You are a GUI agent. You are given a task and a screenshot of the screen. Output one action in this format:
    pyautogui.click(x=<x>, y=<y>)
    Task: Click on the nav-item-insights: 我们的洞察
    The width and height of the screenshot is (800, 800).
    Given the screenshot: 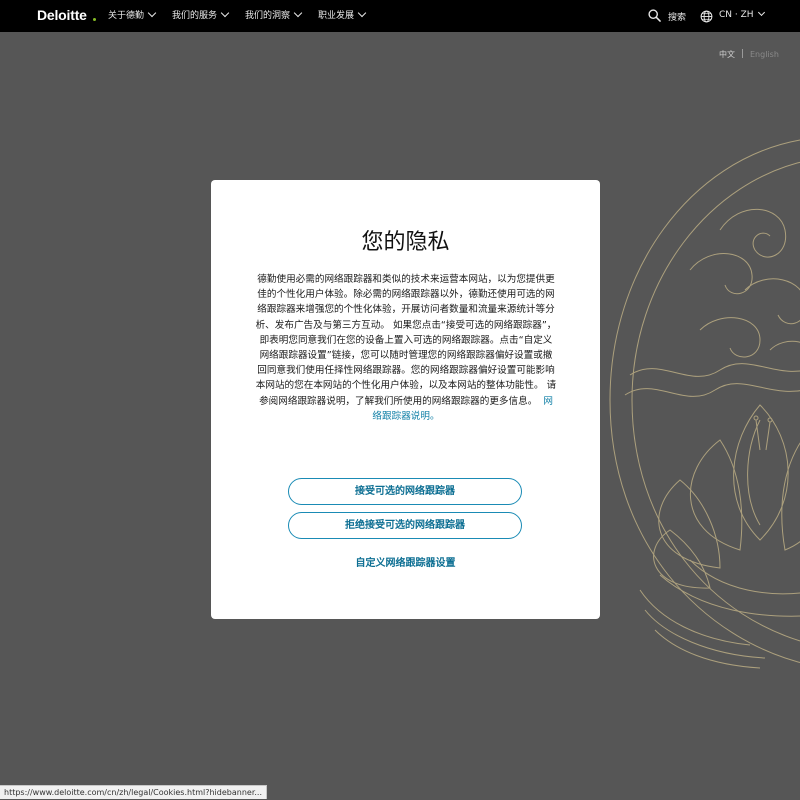 What is the action you would take?
    pyautogui.click(x=274, y=15)
    